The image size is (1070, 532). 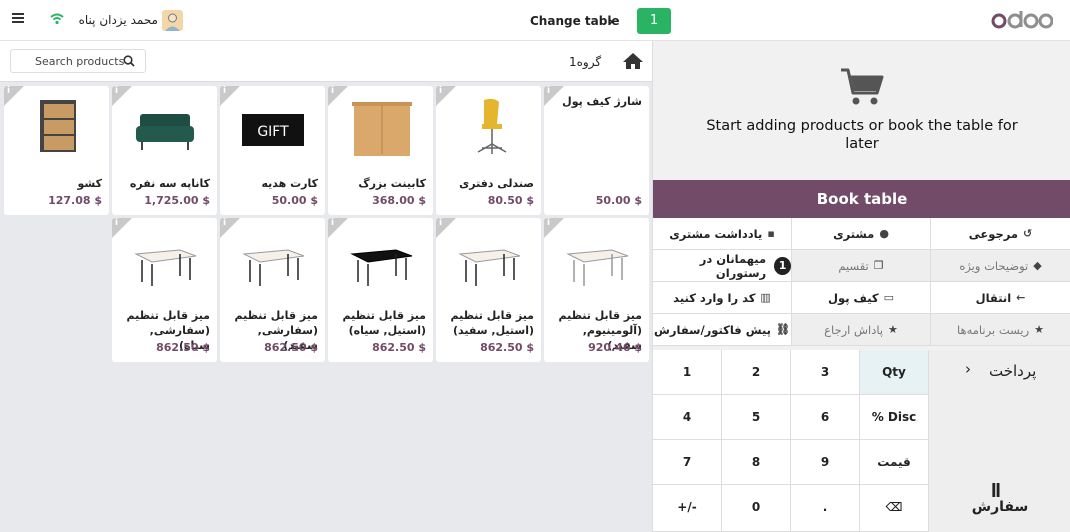 I want to click on product-card: i GIFT کارت هدیه 50.00 $, so click(x=272, y=150).